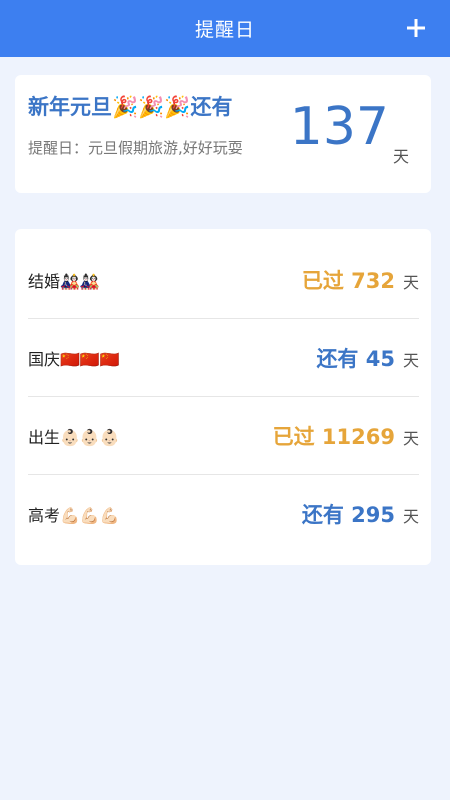 The image size is (450, 800). What do you see at coordinates (339, 127) in the screenshot?
I see `highlight-days: 137` at bounding box center [339, 127].